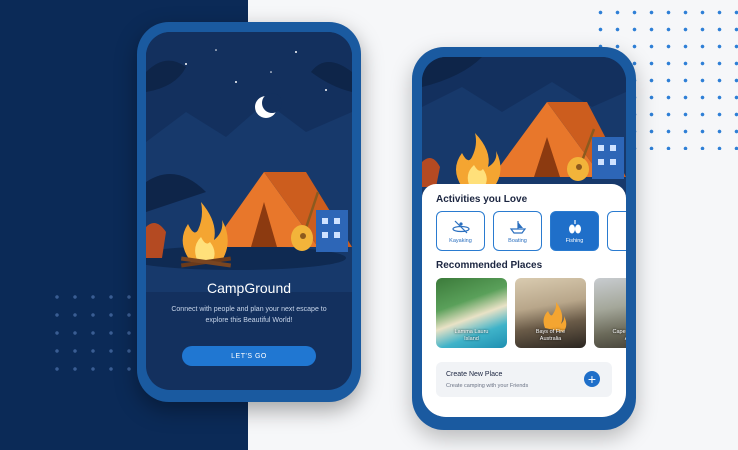 Image resolution: width=738 pixels, height=450 pixels. Describe the element at coordinates (574, 240) in the screenshot. I see `activity-label: Fishing` at that location.